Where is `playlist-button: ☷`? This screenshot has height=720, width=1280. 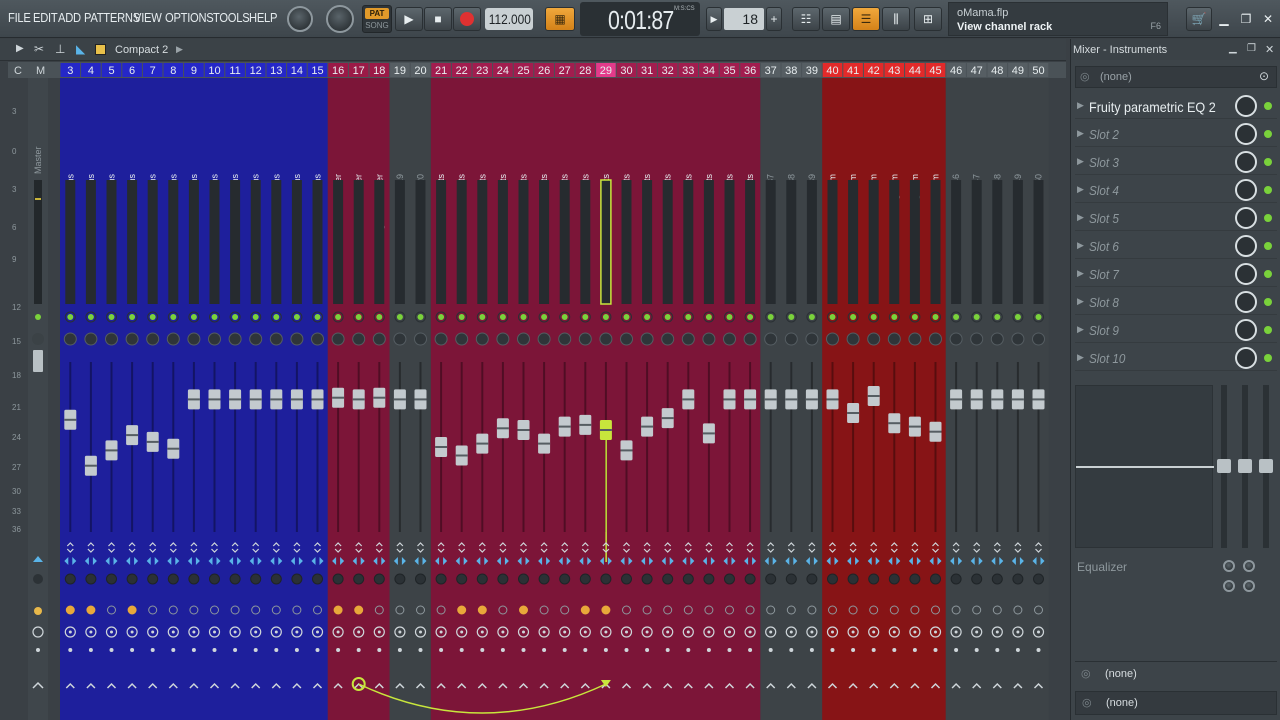 playlist-button: ☷ is located at coordinates (806, 19).